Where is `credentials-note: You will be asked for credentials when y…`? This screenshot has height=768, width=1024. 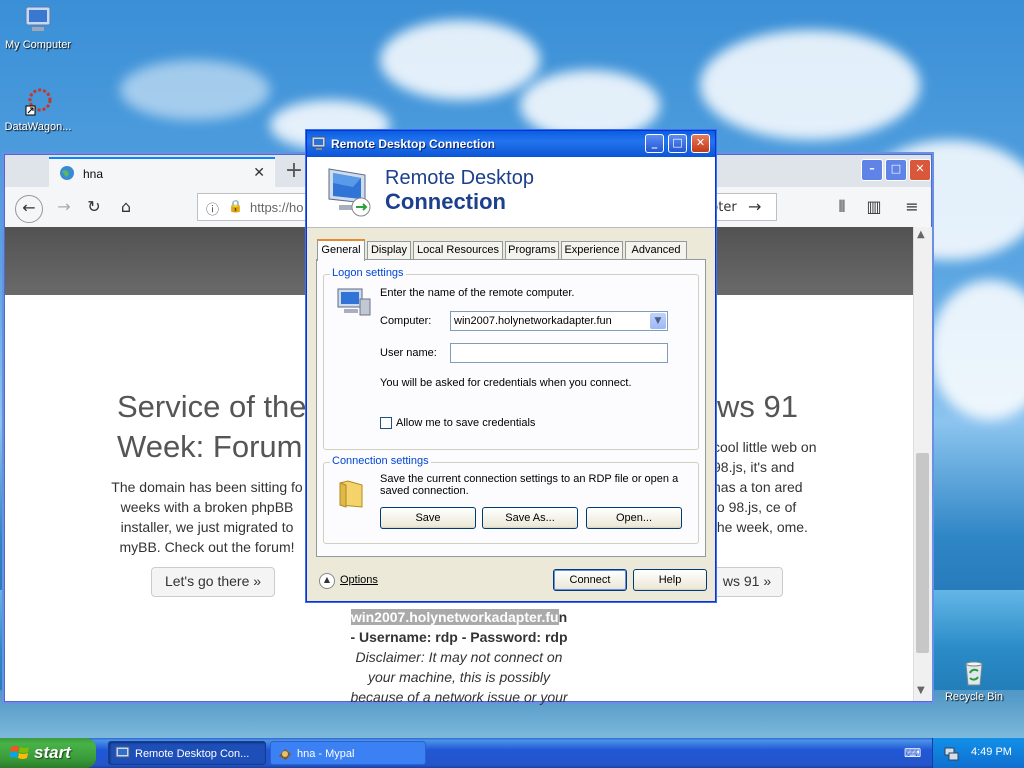 credentials-note: You will be asked for credentials when y… is located at coordinates (506, 383).